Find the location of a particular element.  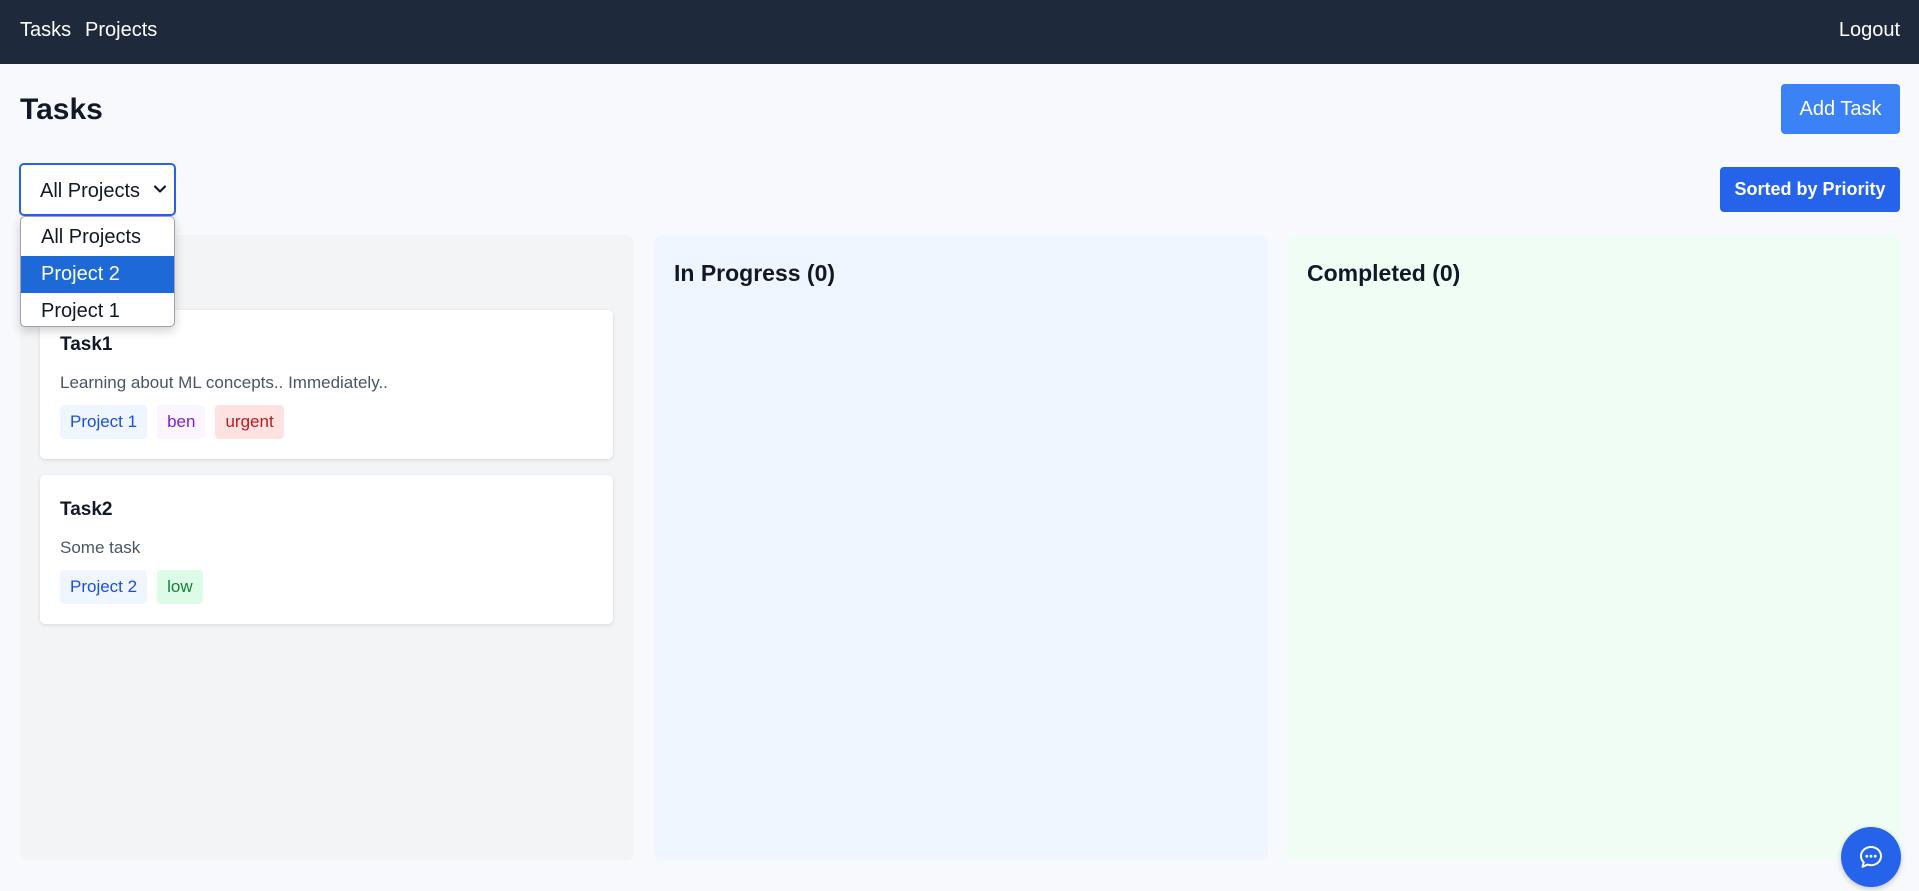

nav-link-projects: Projects is located at coordinates (121, 30).